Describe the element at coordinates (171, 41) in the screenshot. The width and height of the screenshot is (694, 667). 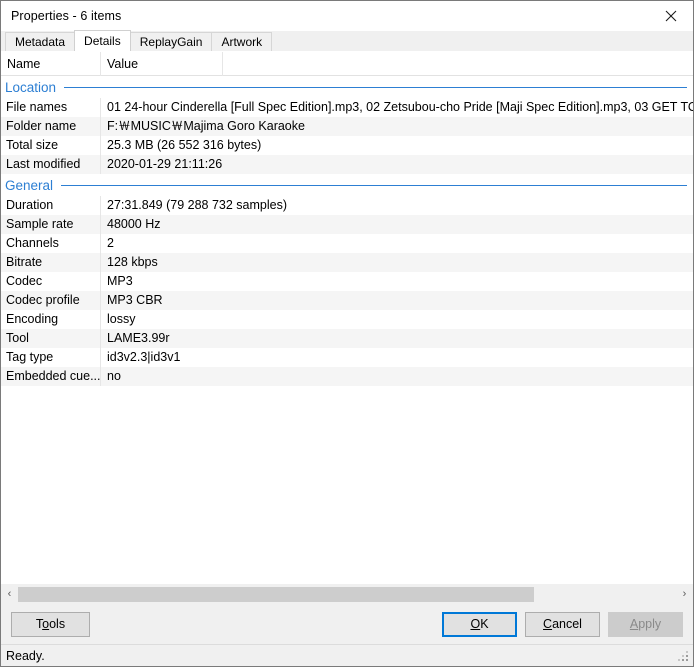
I see `tab-replaygain: ReplayGain` at that location.